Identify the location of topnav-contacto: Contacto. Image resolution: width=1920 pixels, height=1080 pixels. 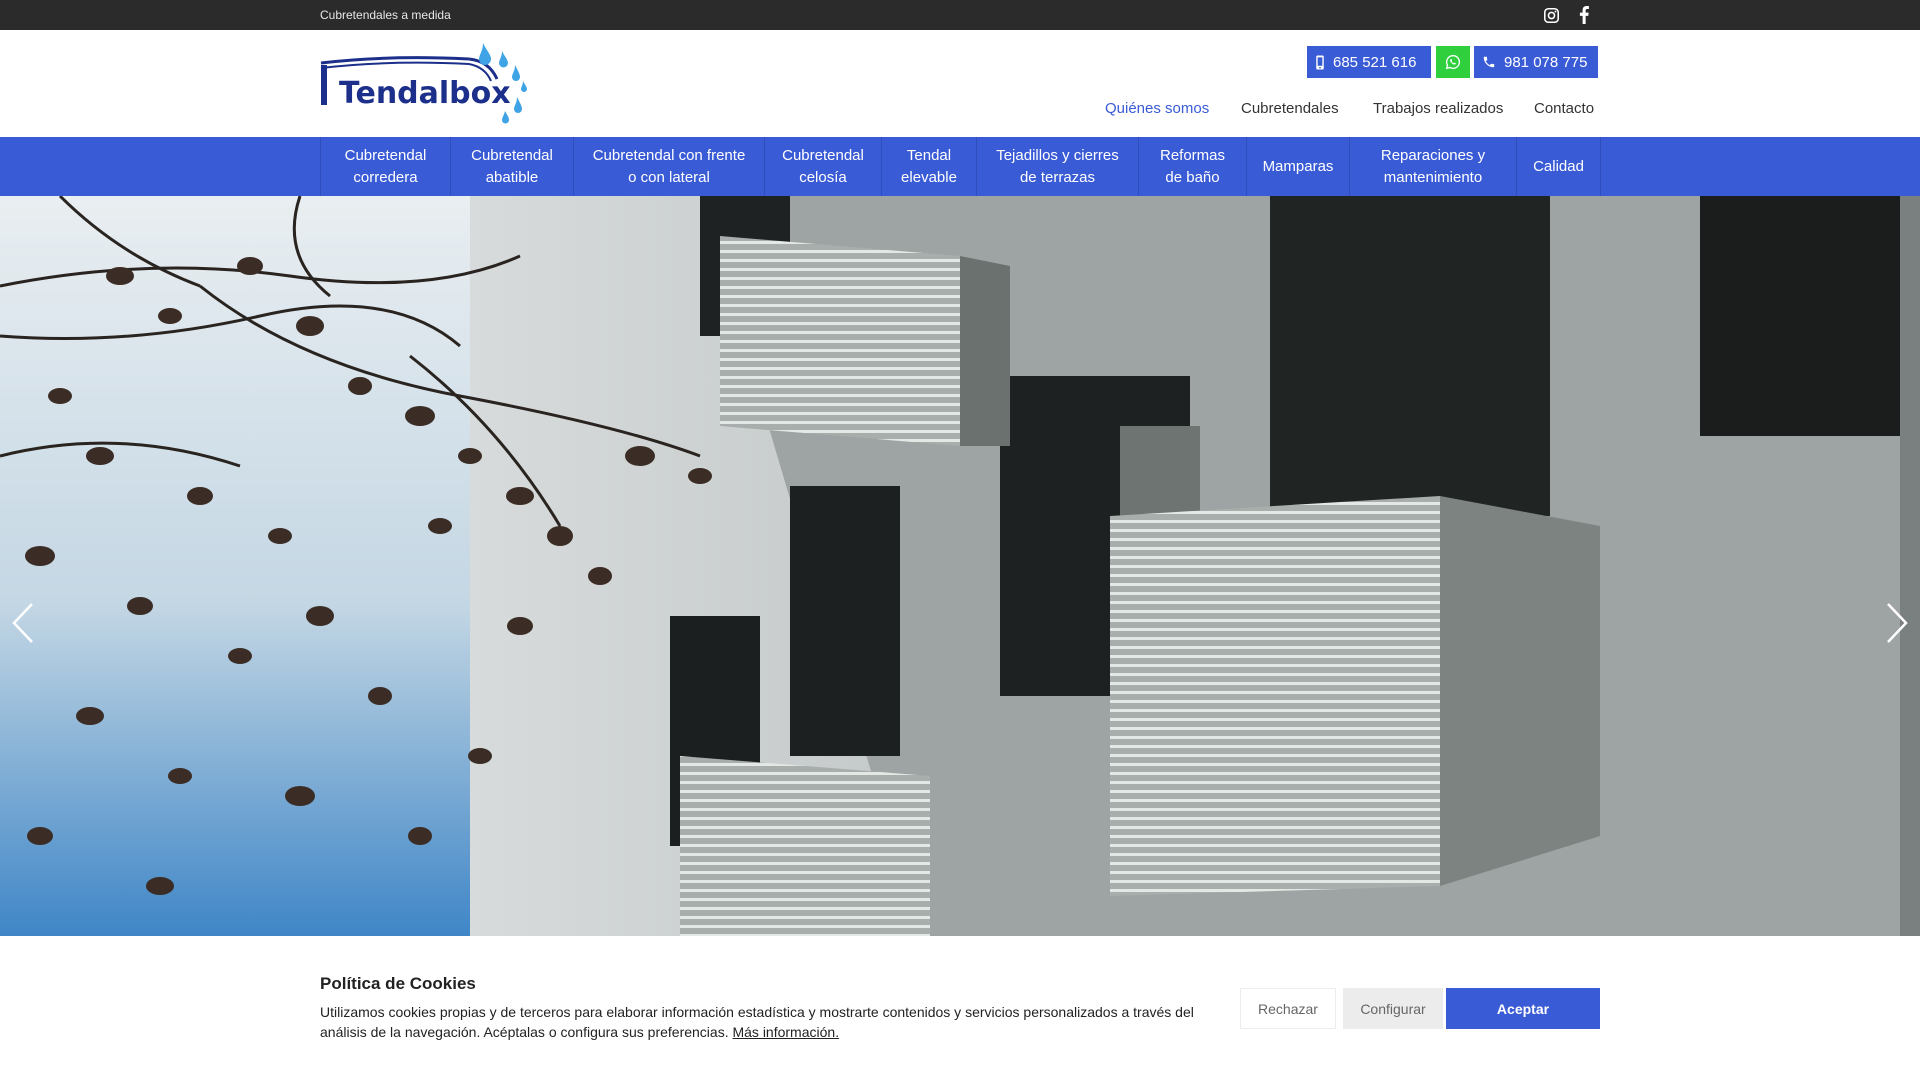
(1564, 108).